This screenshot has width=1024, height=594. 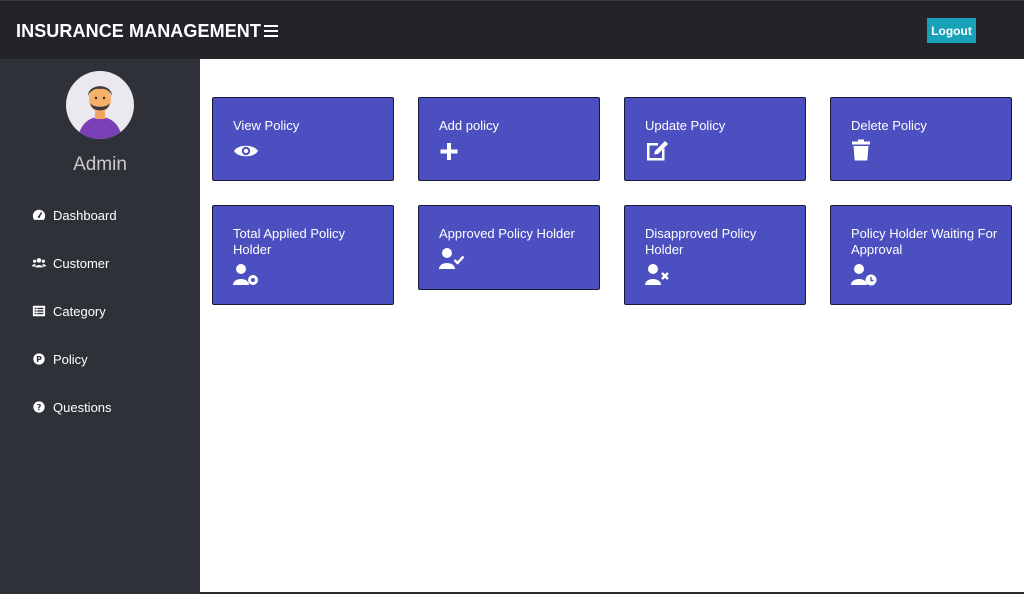 I want to click on sidebar-item-label: Dashboard, so click(x=85, y=215).